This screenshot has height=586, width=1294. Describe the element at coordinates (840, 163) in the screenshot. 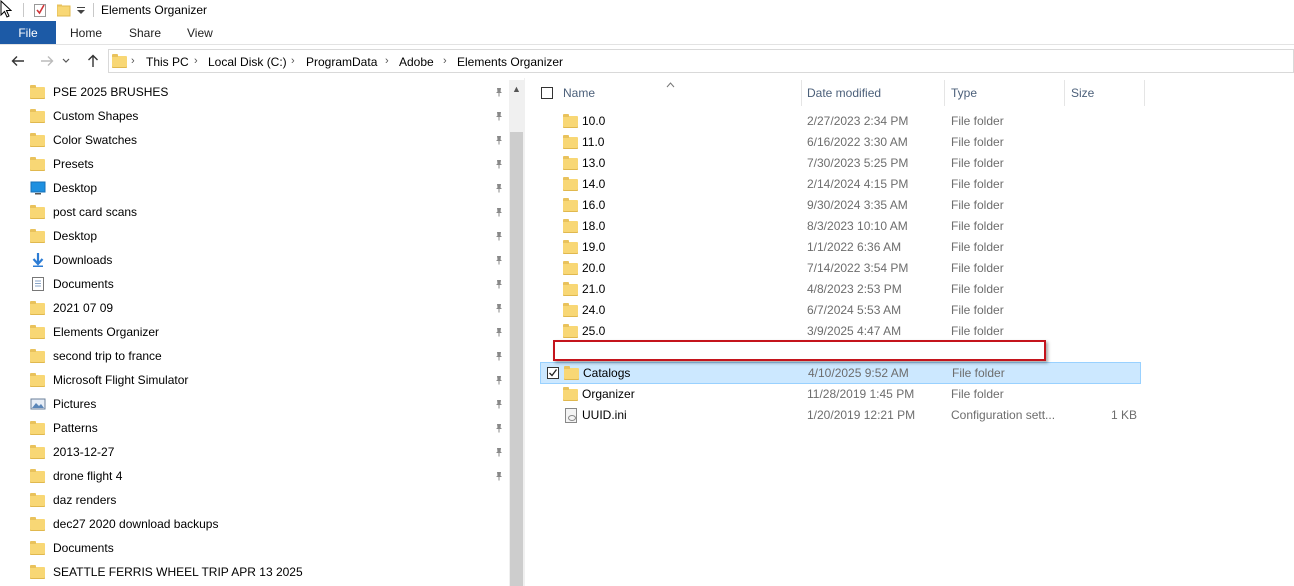

I see `file-row-13-0: 13.0 7/30/2023 5:25 PM File folder` at that location.